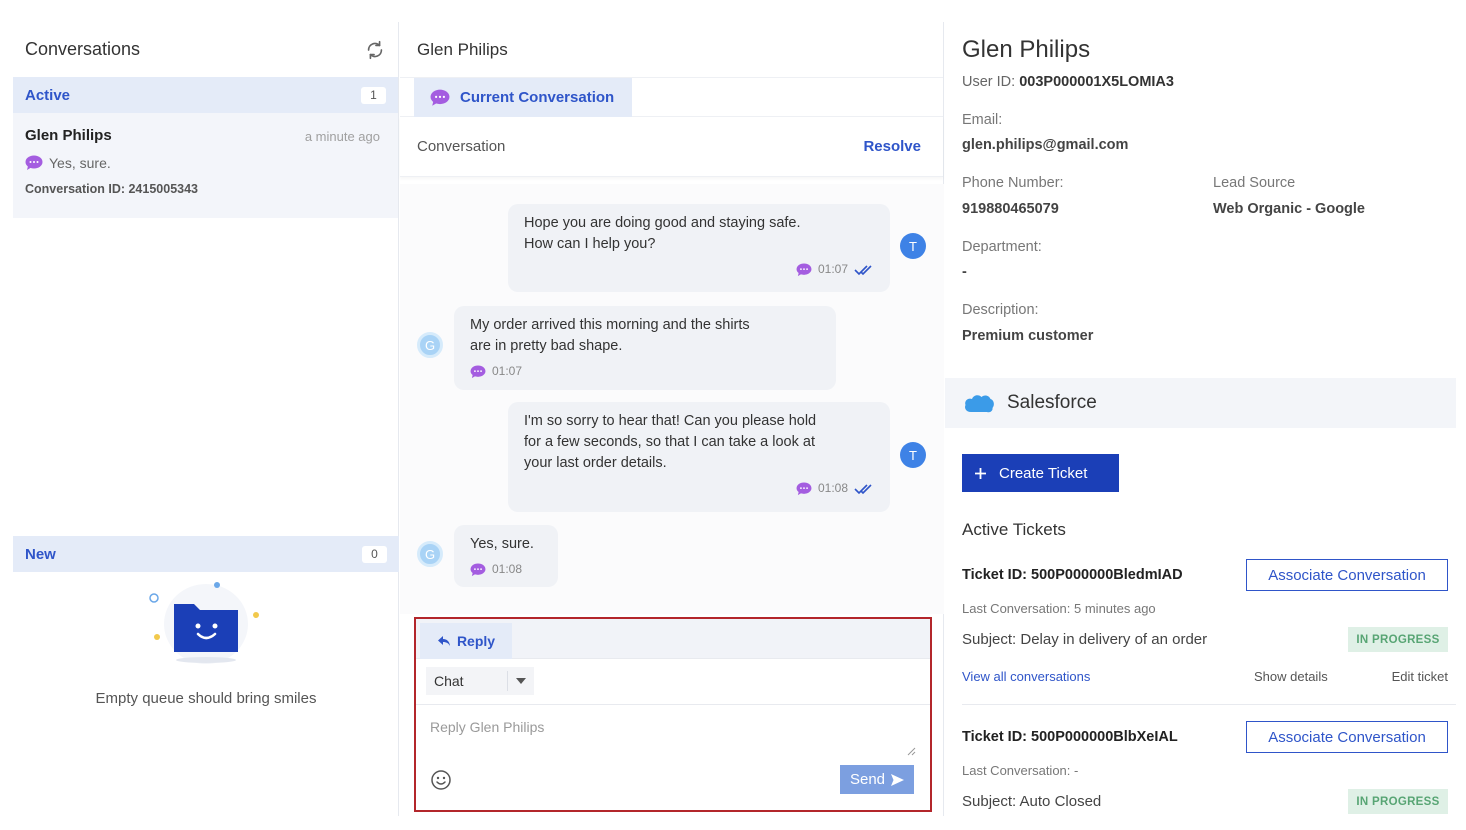 The image size is (1466, 830). Describe the element at coordinates (480, 681) in the screenshot. I see `channel-select: Chat` at that location.